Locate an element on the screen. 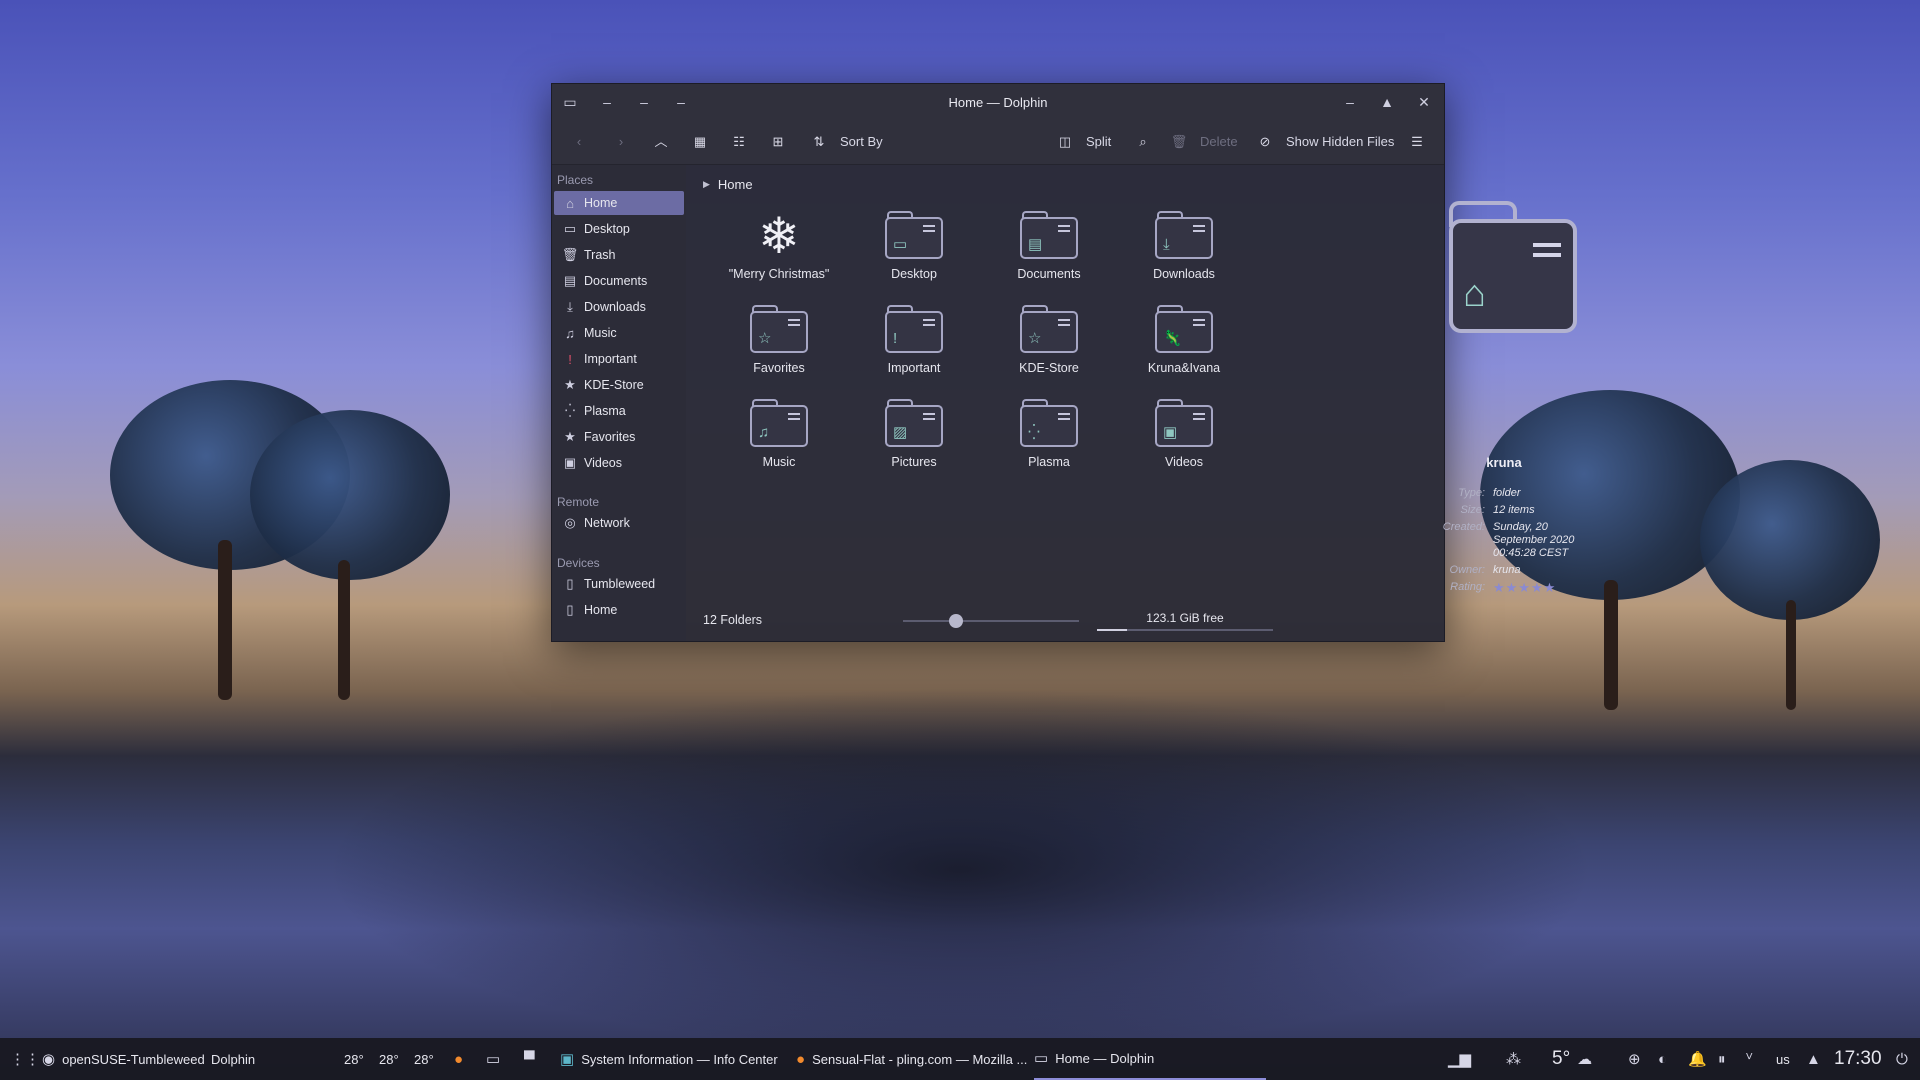 This screenshot has height=1080, width=1920. tray-updates-icon: ⊕ is located at coordinates (1634, 1059).